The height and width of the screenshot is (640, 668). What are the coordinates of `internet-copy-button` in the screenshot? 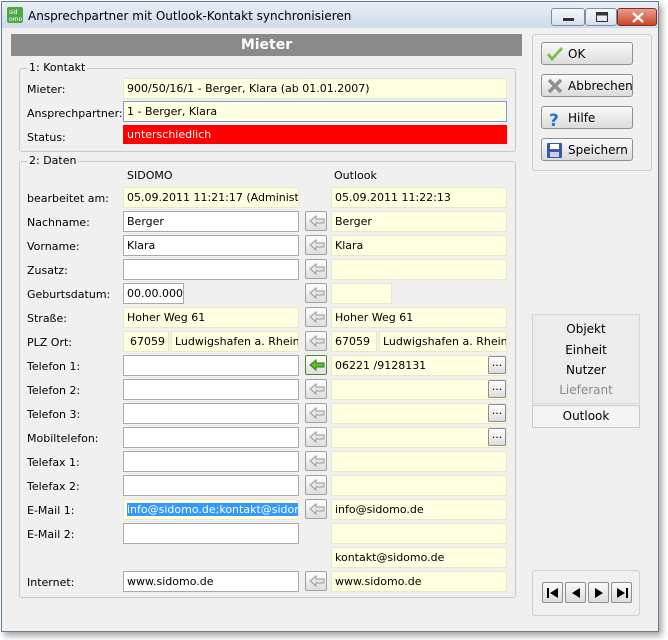 It's located at (316, 581).